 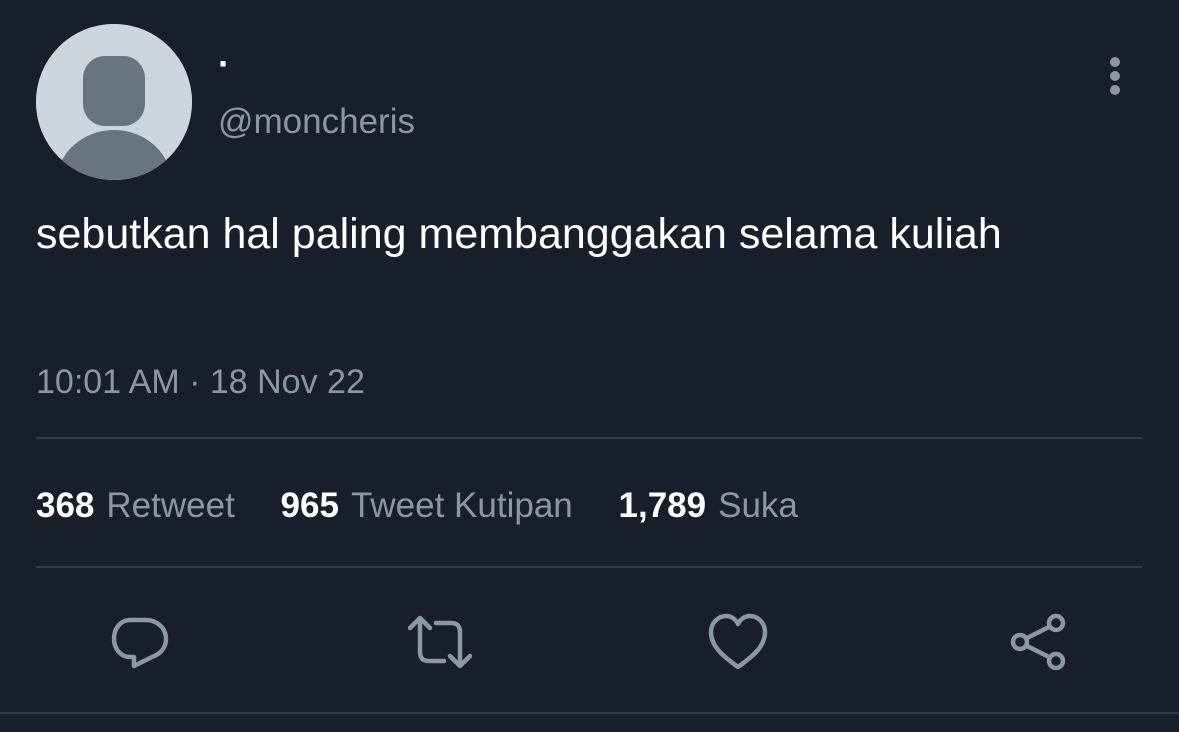 I want to click on heart-icon, so click(x=738, y=641).